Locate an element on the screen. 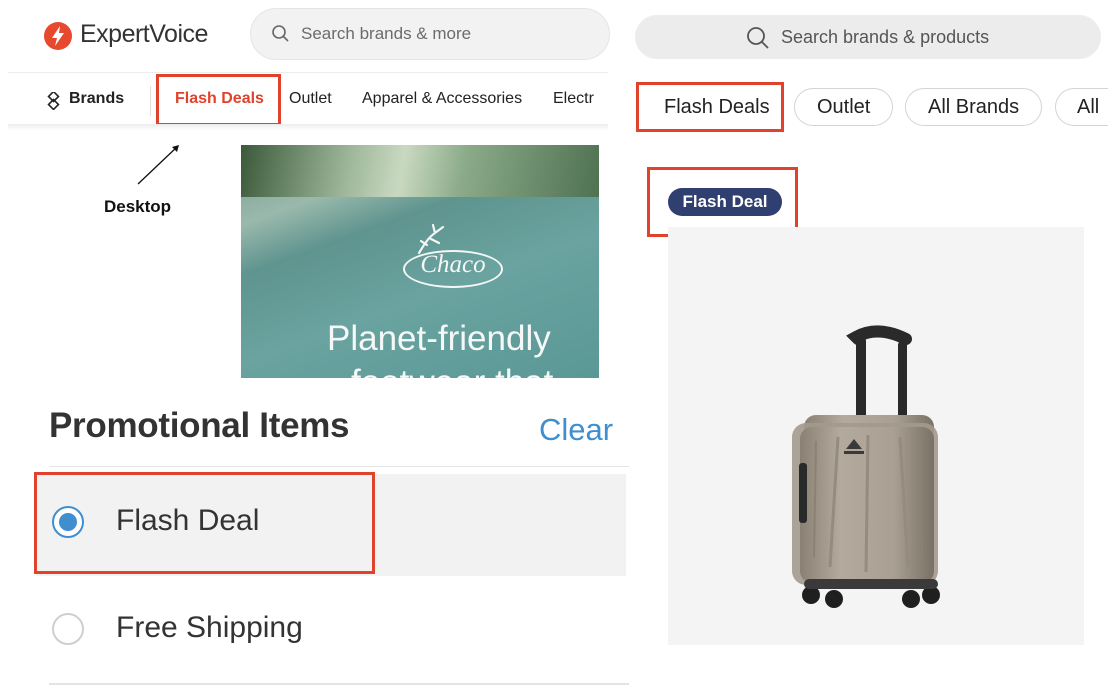 Image resolution: width=1108 pixels, height=686 pixels. expertvoice-logo-icon is located at coordinates (58, 36).